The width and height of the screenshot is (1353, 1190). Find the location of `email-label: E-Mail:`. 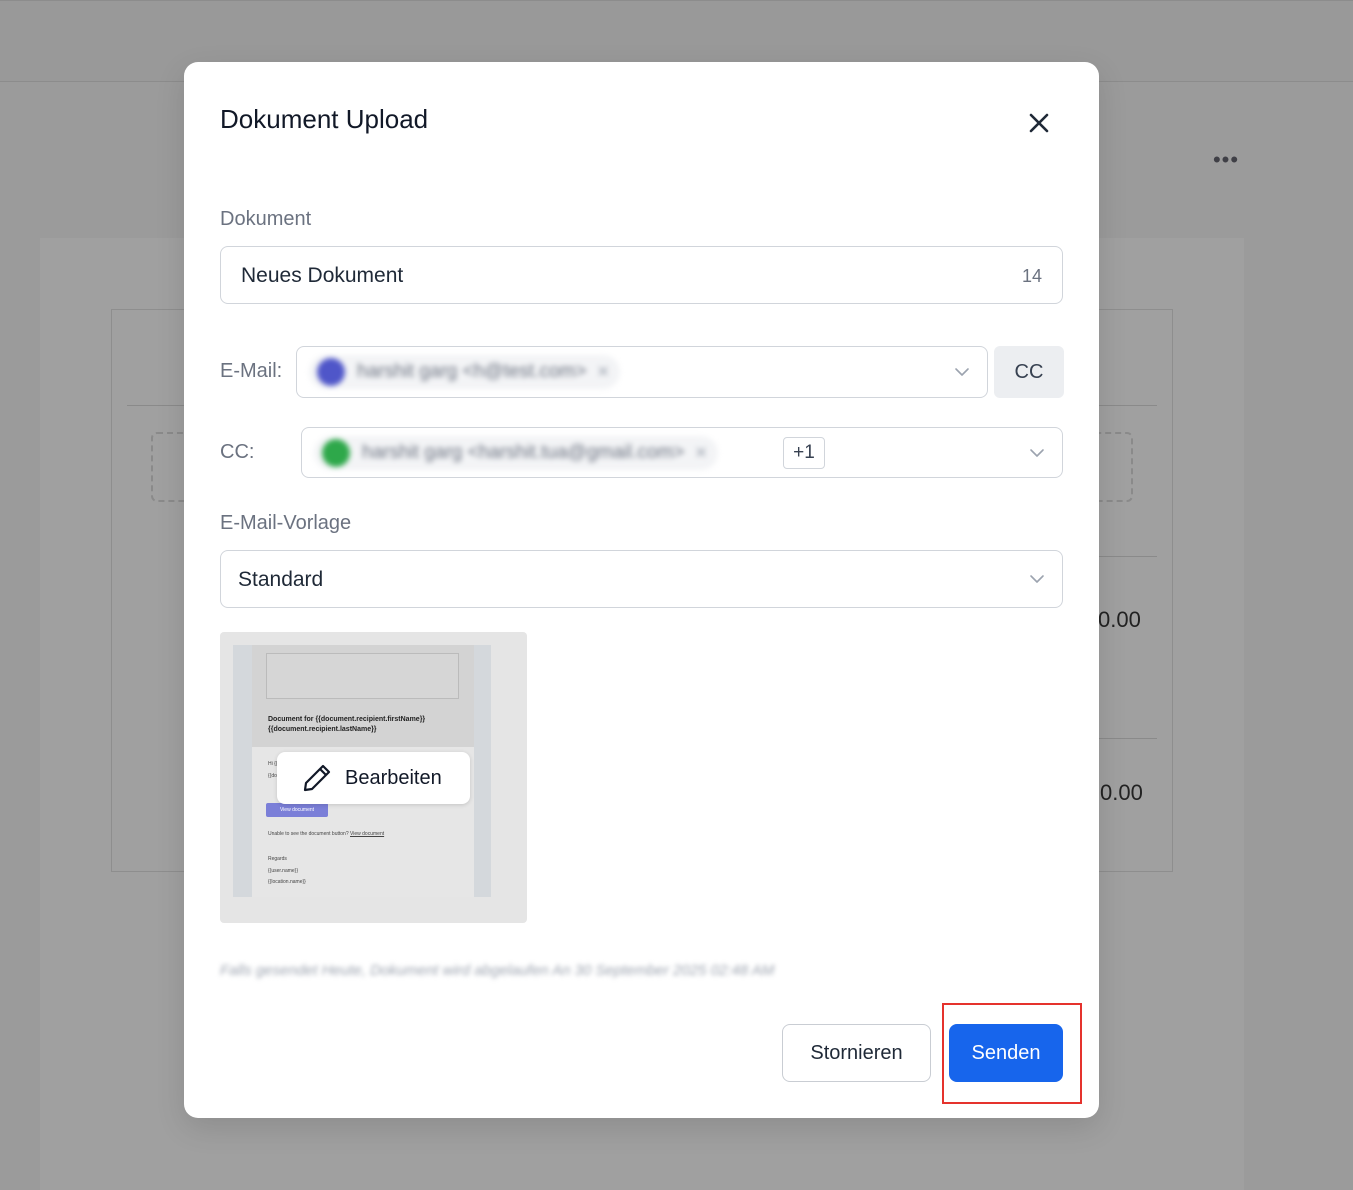

email-label: E-Mail: is located at coordinates (251, 371).